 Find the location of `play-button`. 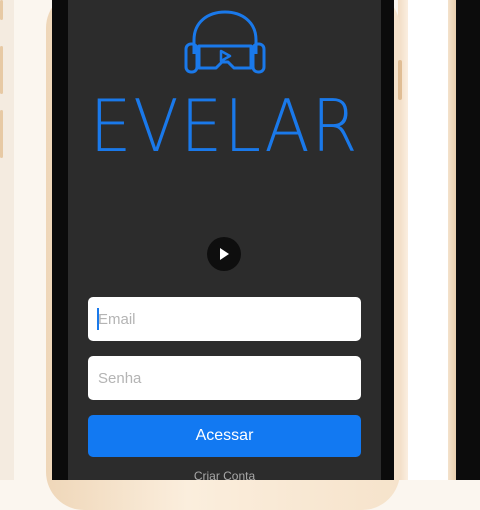

play-button is located at coordinates (224, 254).